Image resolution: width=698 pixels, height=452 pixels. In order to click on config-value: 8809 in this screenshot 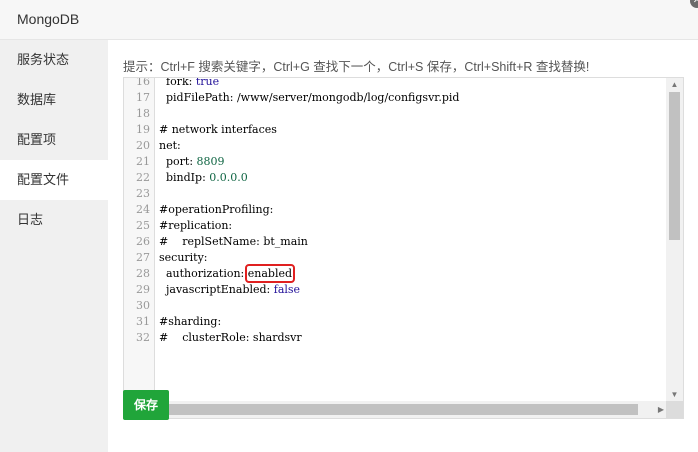, I will do `click(210, 161)`.